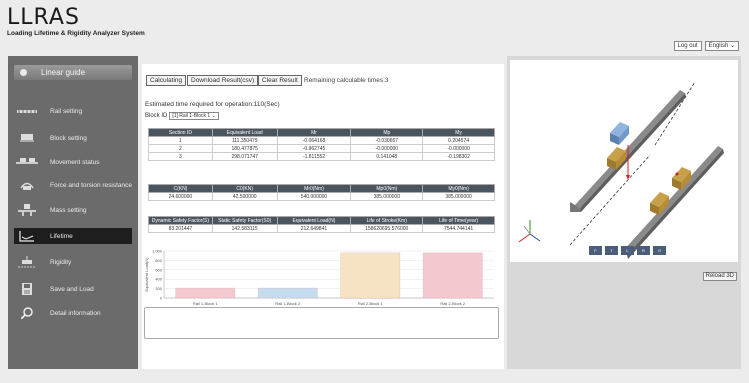 The image size is (749, 383). I want to click on block-id-value: [1] Rail 1-Block 1, so click(191, 116).